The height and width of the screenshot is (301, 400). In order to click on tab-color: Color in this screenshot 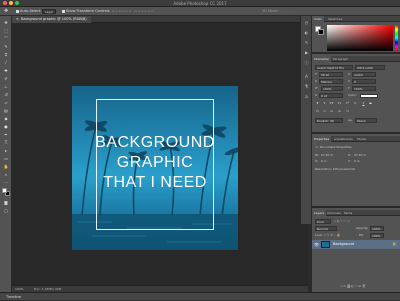, I will do `click(318, 19)`.